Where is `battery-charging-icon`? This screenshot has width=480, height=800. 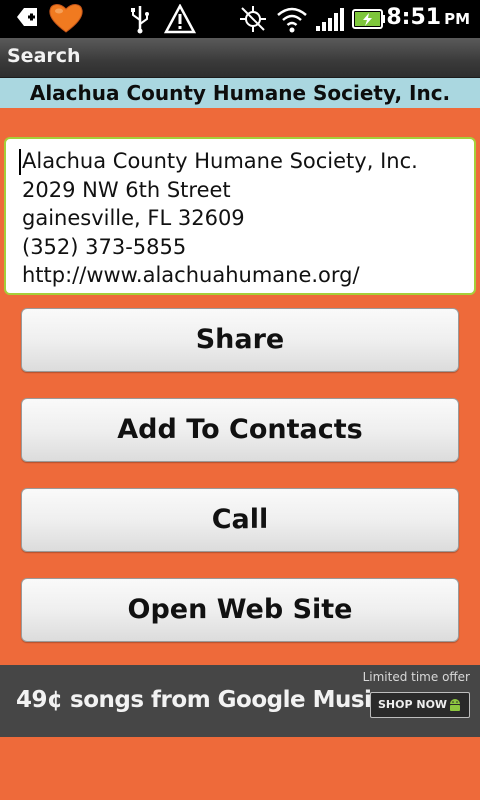 battery-charging-icon is located at coordinates (369, 21).